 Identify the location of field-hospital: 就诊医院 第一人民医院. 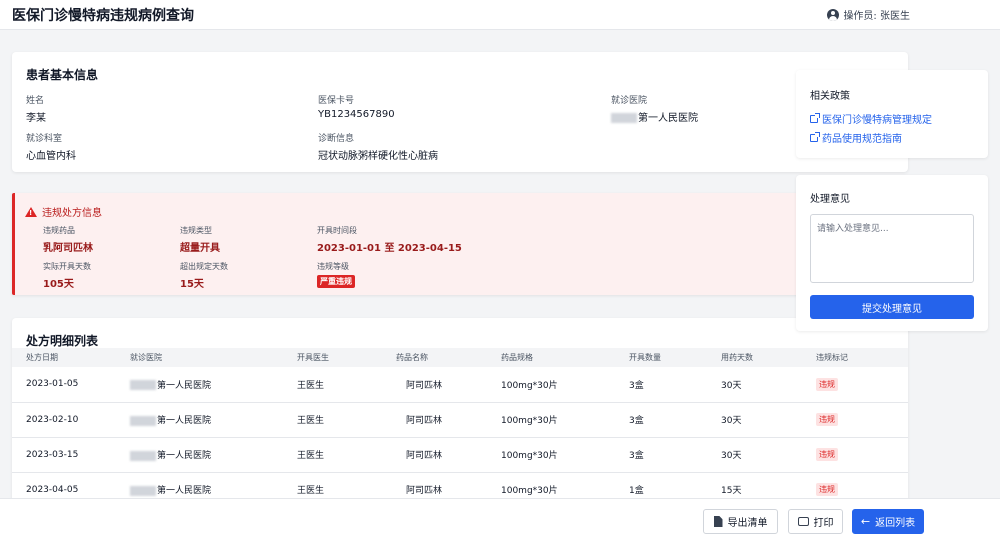
(654, 108).